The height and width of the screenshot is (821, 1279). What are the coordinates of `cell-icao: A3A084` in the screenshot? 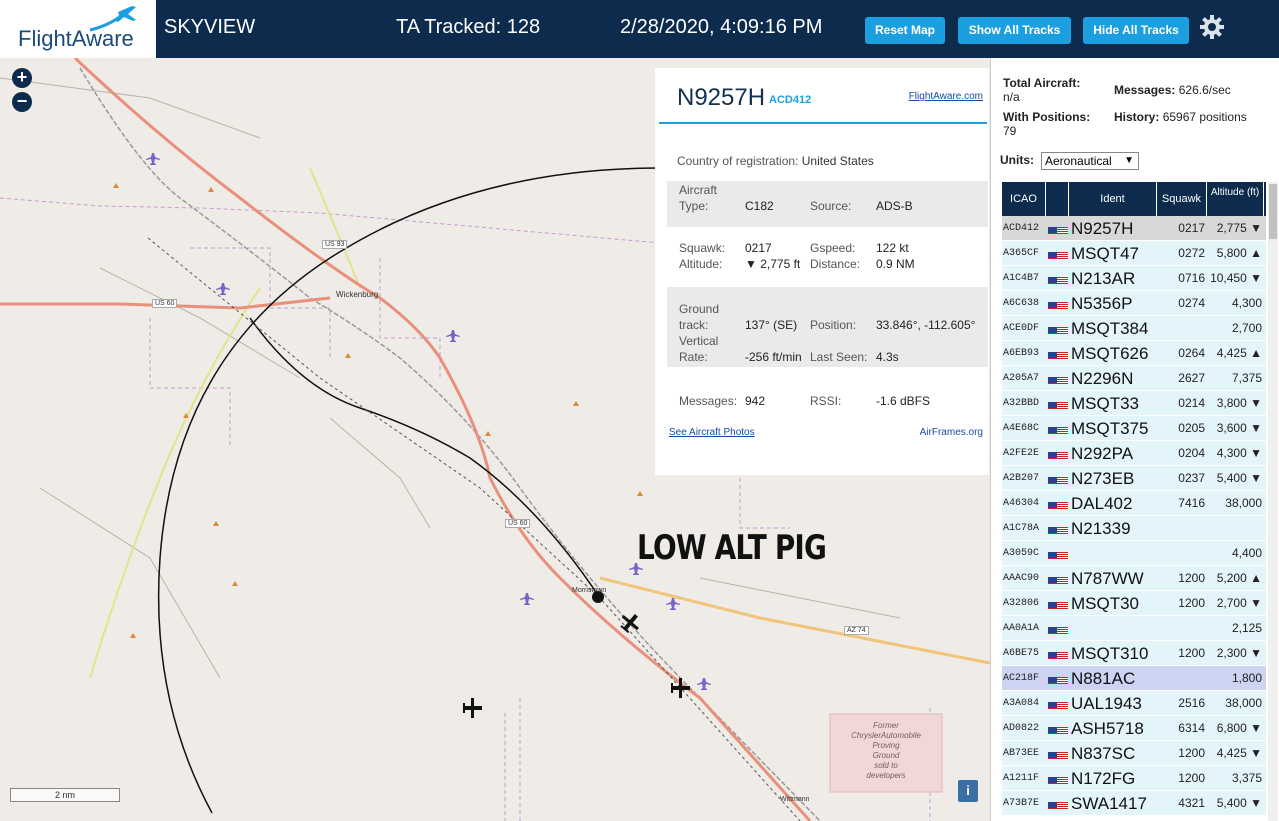 It's located at (1021, 703).